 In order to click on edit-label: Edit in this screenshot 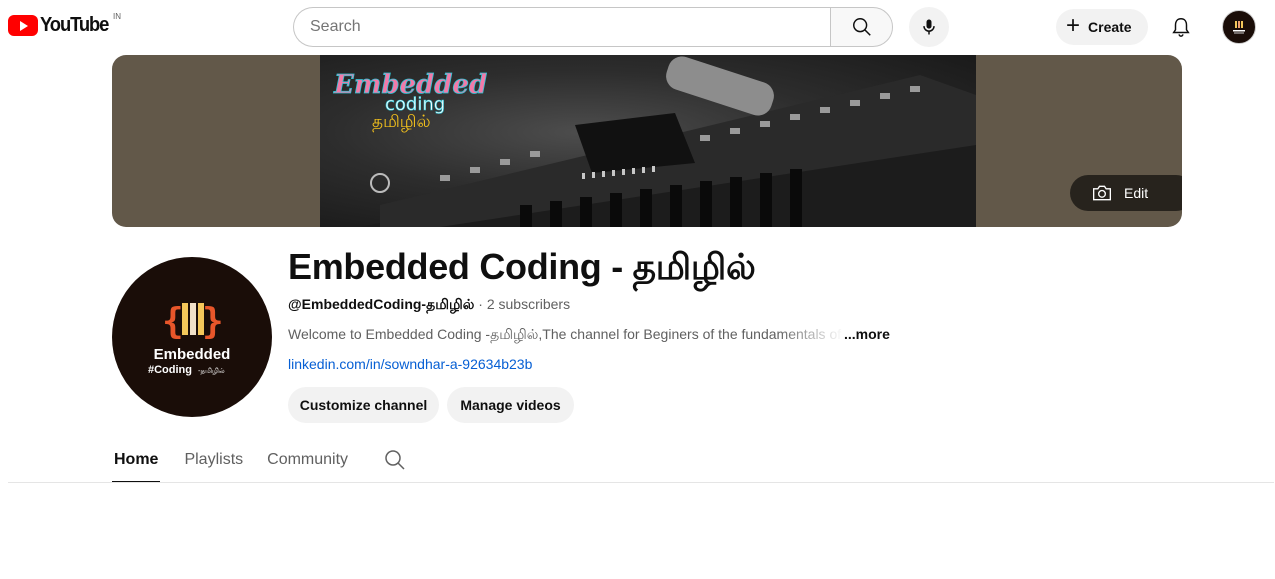, I will do `click(1136, 193)`.